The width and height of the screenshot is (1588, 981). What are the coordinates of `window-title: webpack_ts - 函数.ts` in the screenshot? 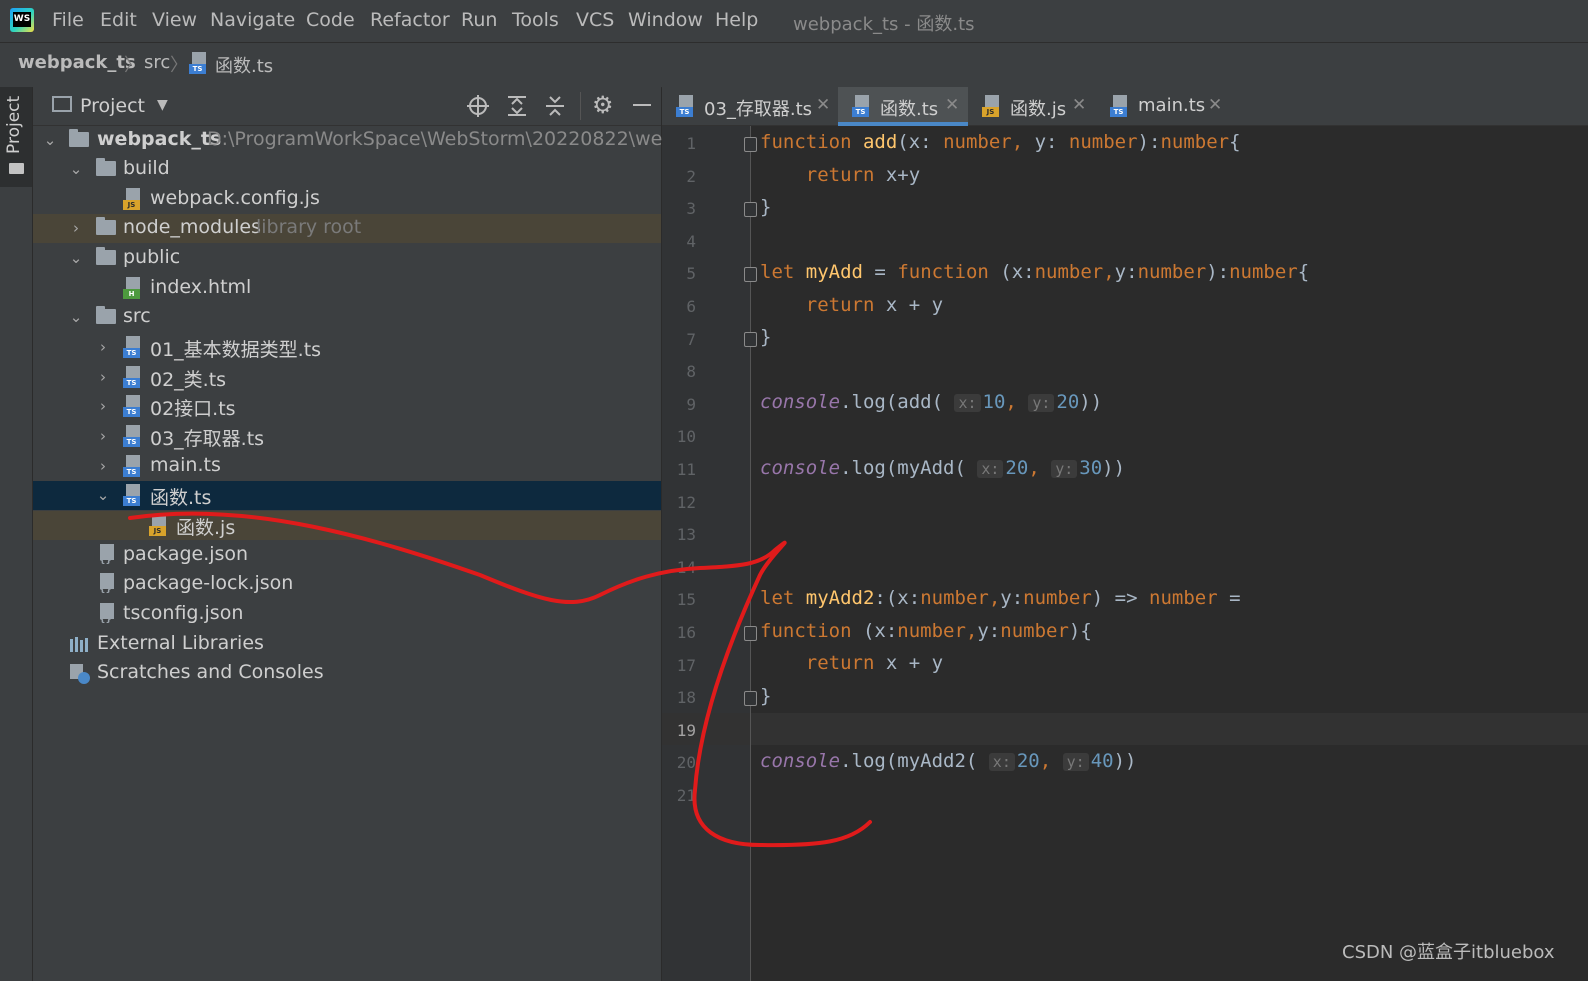 It's located at (884, 24).